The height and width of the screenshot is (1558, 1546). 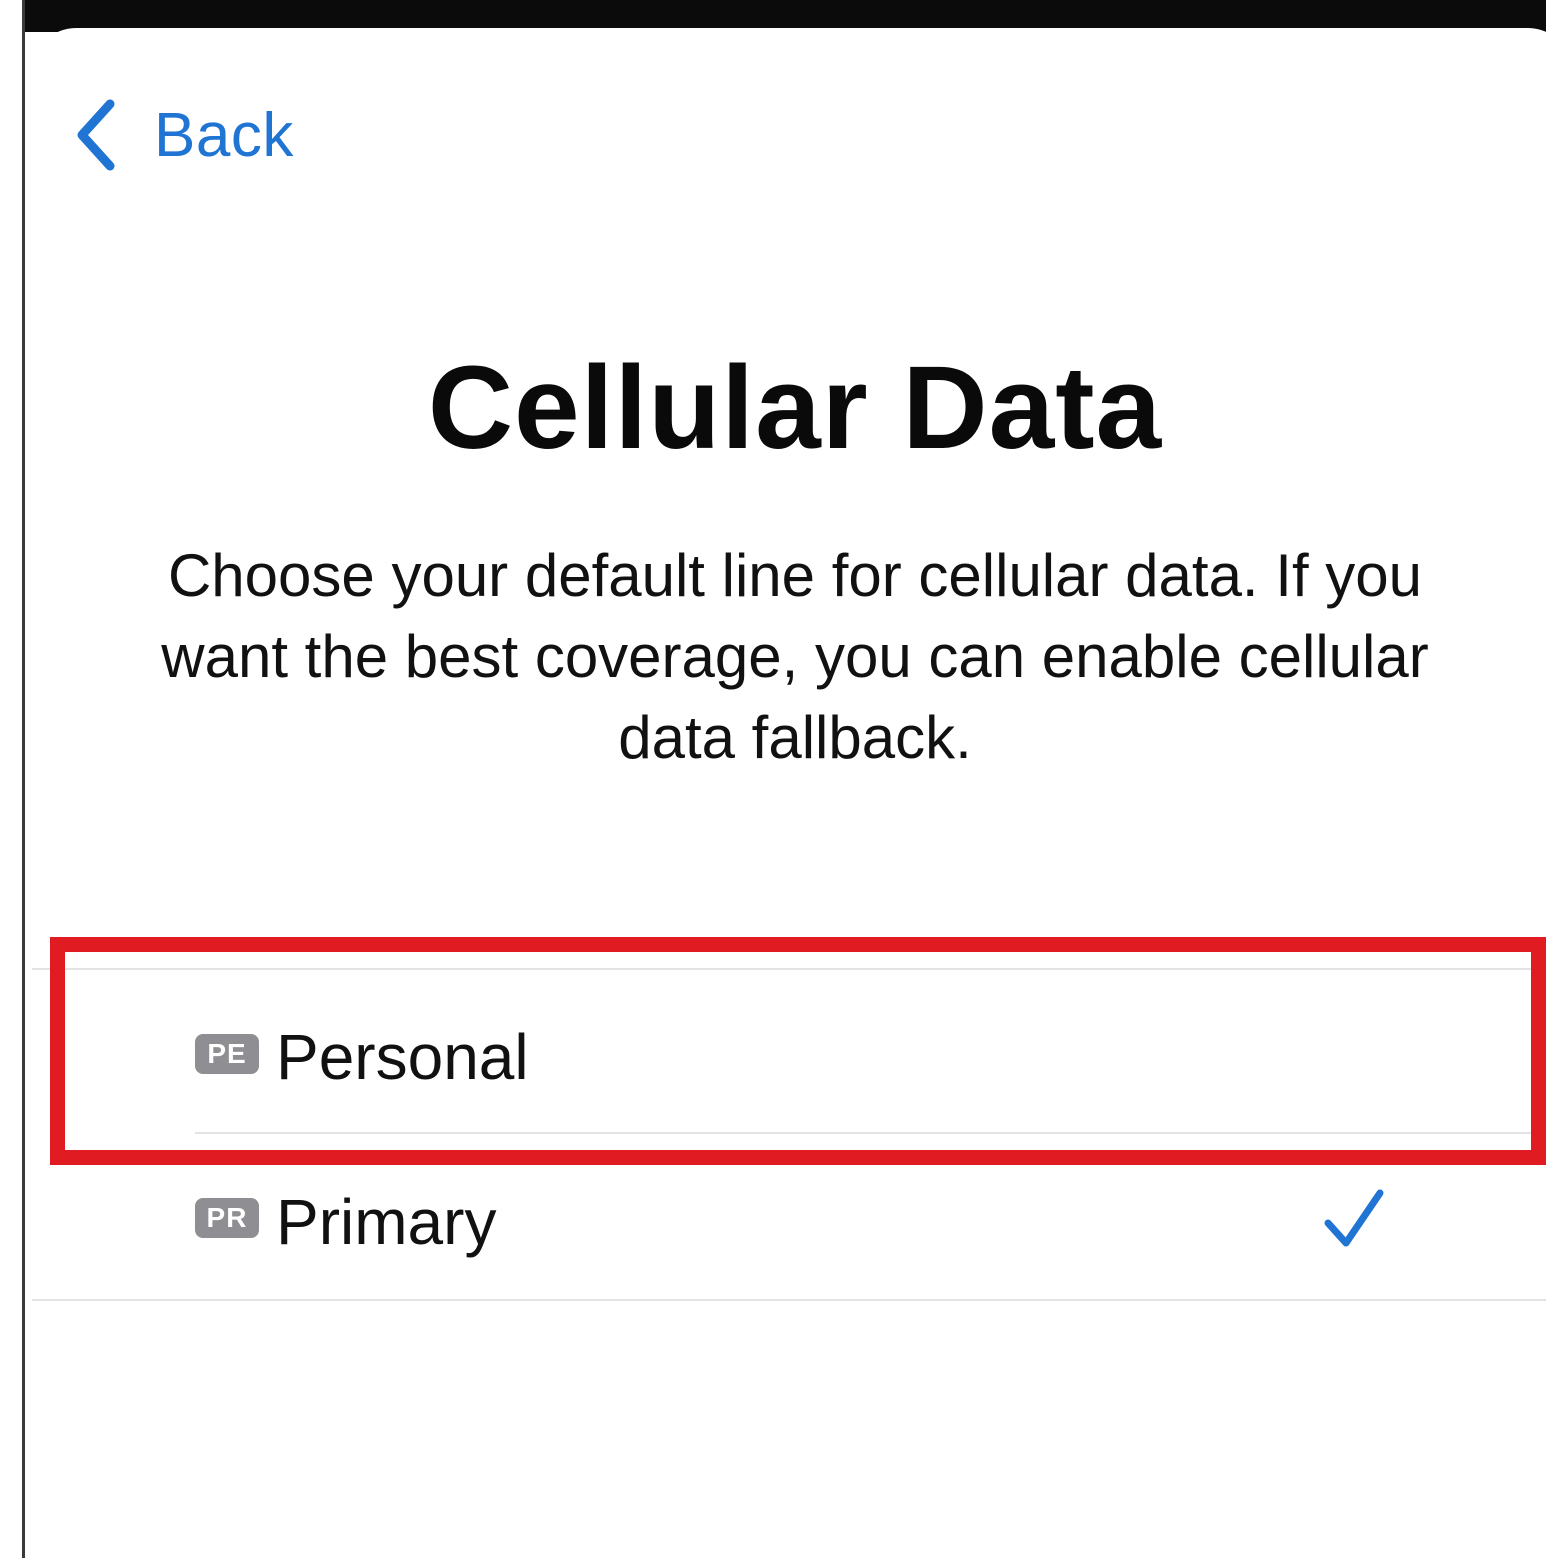 I want to click on page-title: Cellular Data, so click(x=795, y=408).